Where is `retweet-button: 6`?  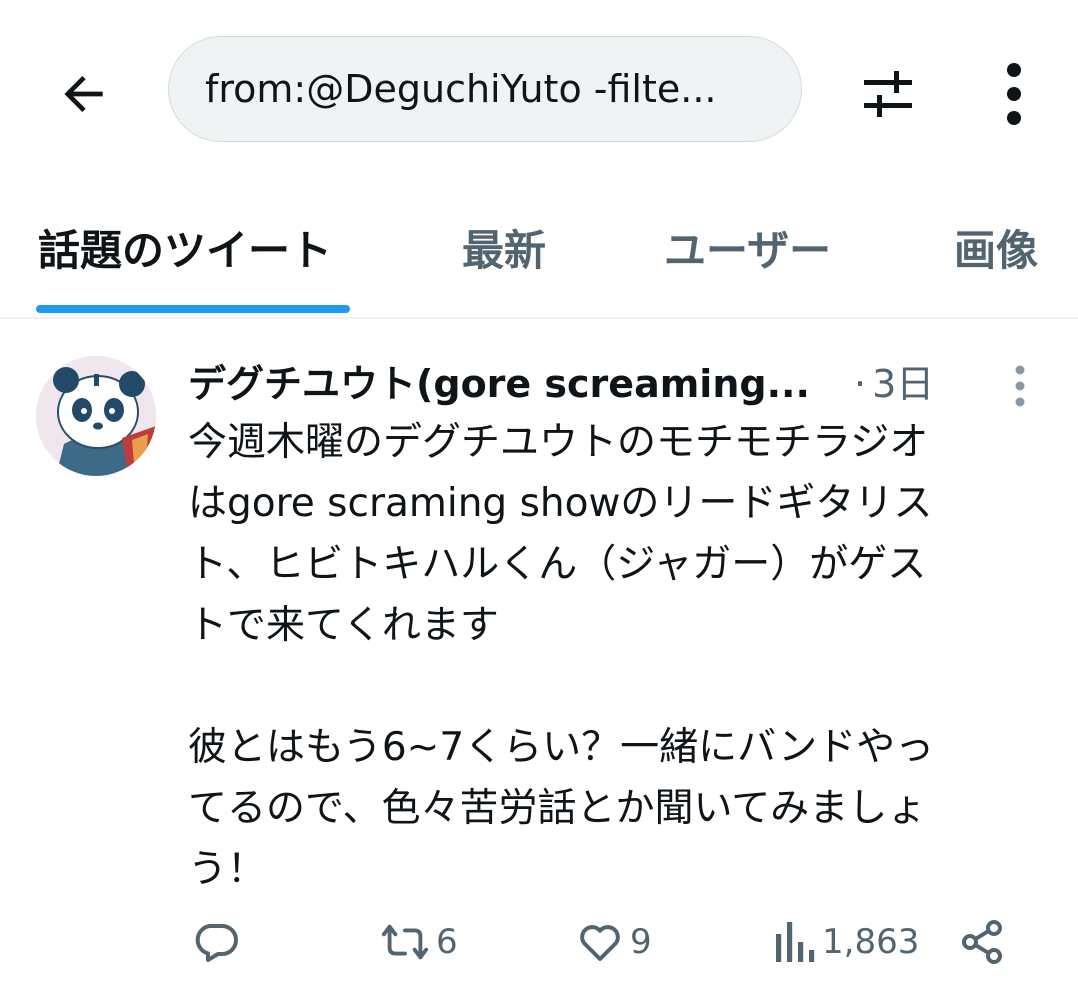
retweet-button: 6 is located at coordinates (419, 942).